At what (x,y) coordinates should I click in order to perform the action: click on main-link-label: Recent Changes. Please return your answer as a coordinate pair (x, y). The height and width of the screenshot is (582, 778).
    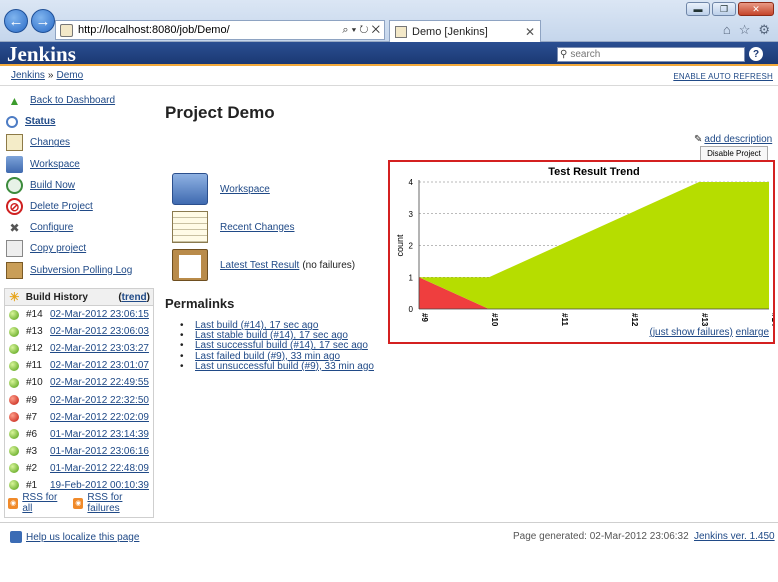
    Looking at the image, I should click on (257, 227).